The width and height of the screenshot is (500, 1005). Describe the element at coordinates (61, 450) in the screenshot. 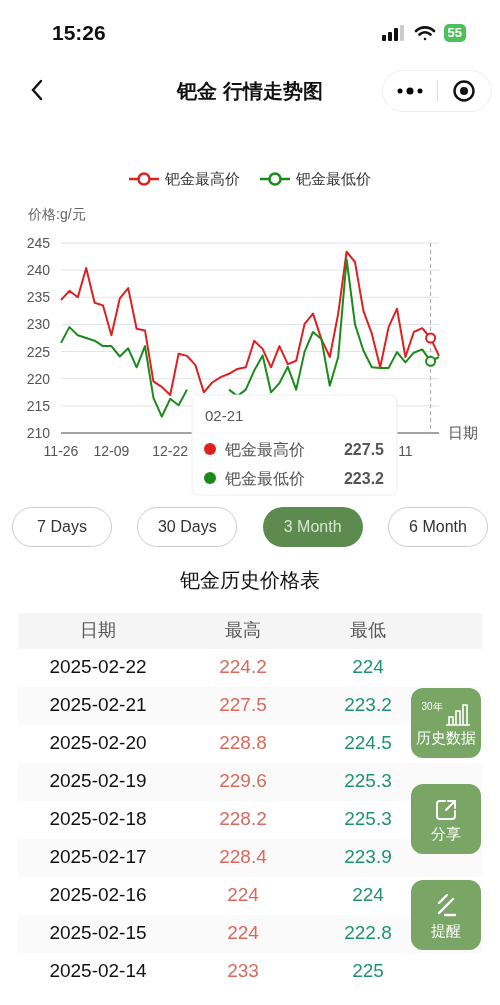

I see `axis-label: 11-26` at that location.